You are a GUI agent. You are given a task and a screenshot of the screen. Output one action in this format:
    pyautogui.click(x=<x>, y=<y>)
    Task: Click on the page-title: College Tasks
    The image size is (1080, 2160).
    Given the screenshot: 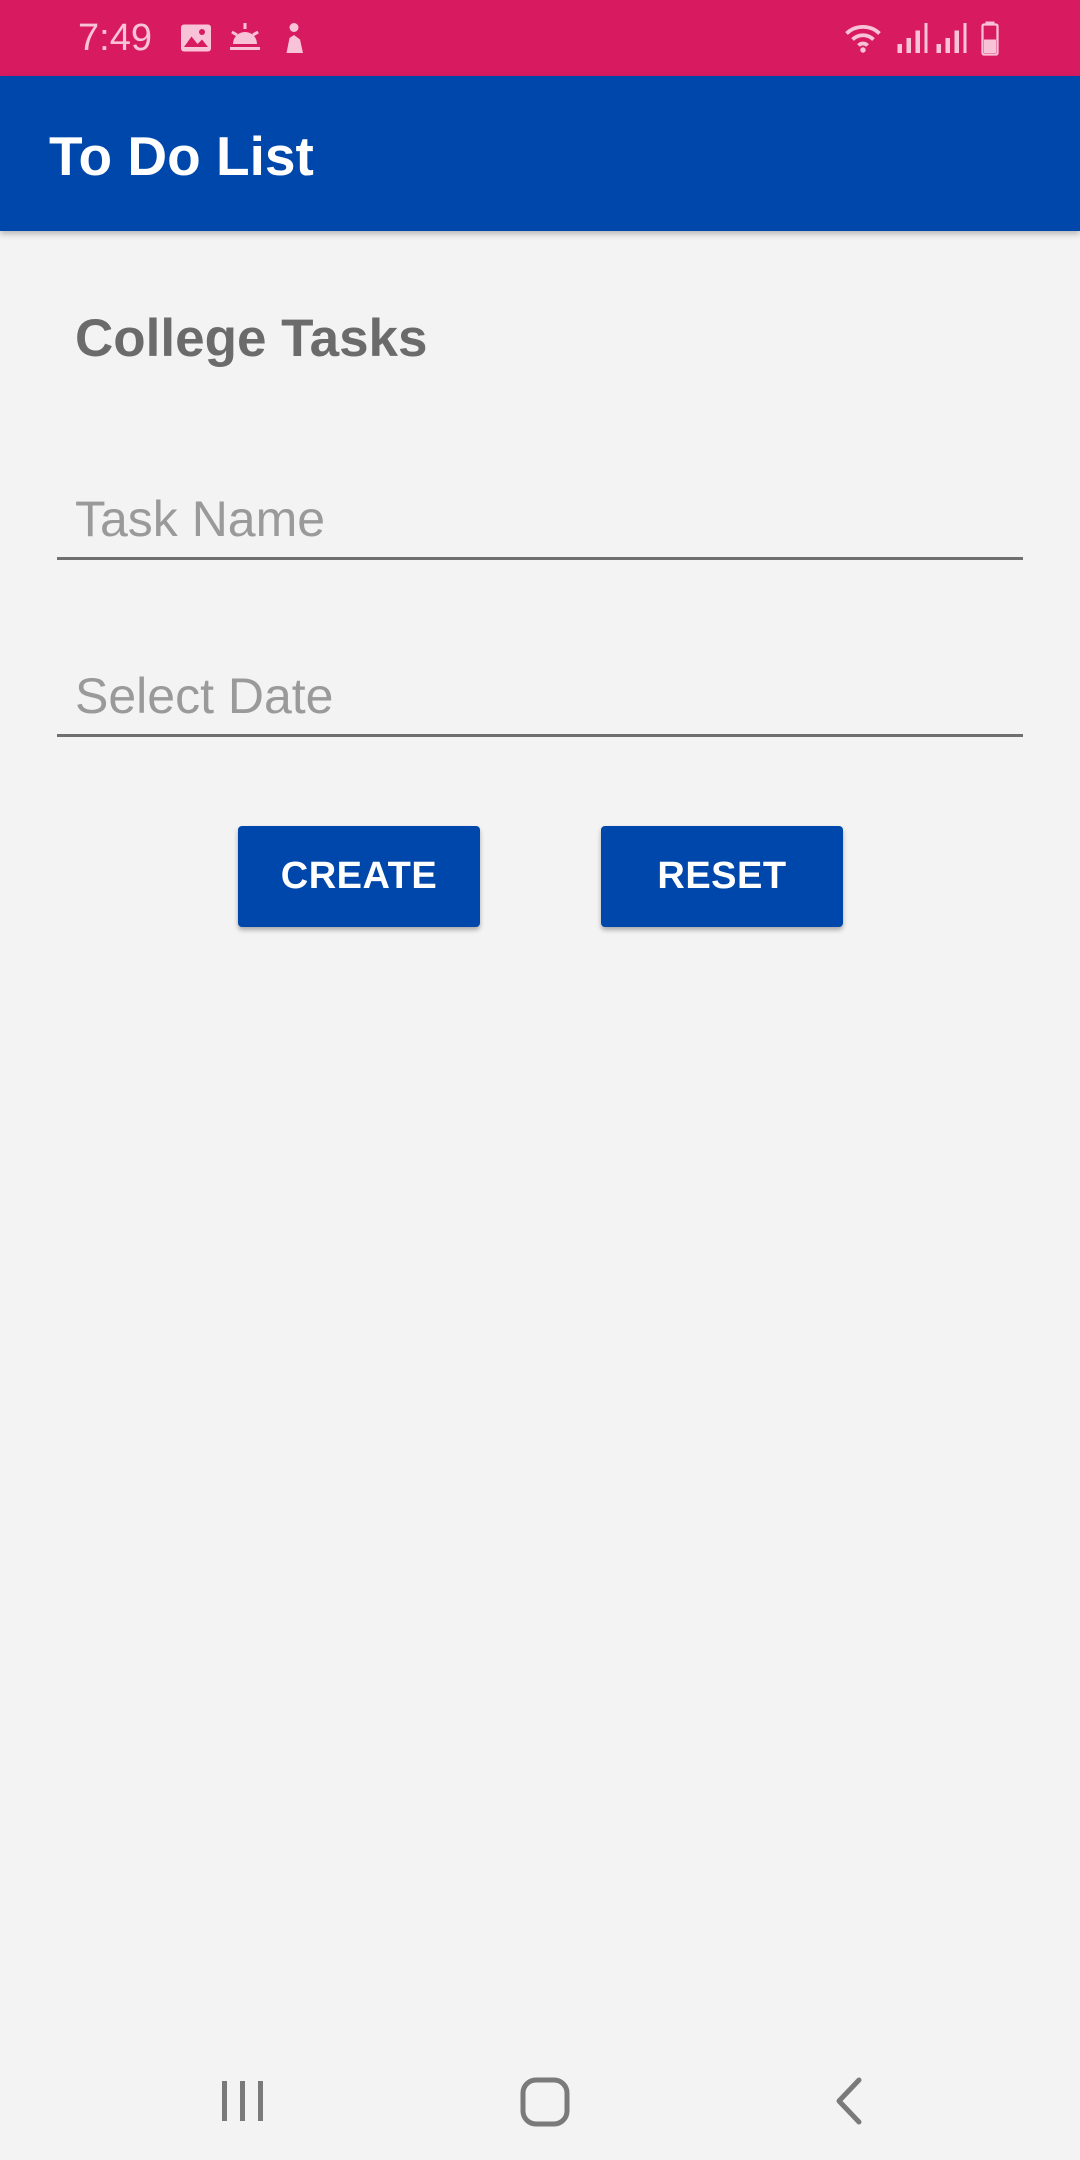 What is the action you would take?
    pyautogui.click(x=251, y=338)
    